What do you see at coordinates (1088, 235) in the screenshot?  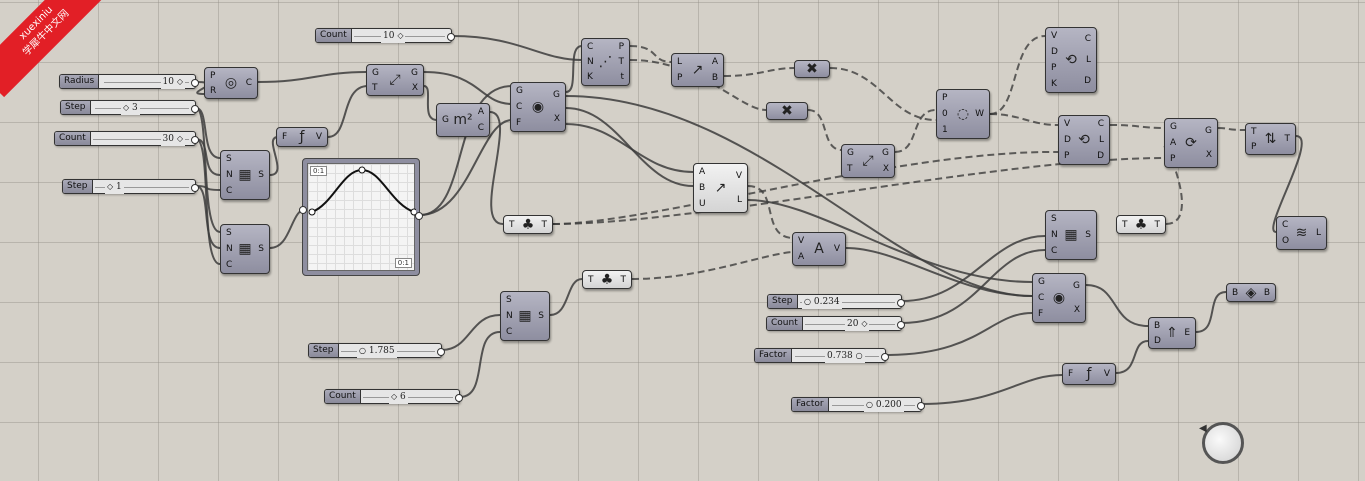 I see `output-param: S` at bounding box center [1088, 235].